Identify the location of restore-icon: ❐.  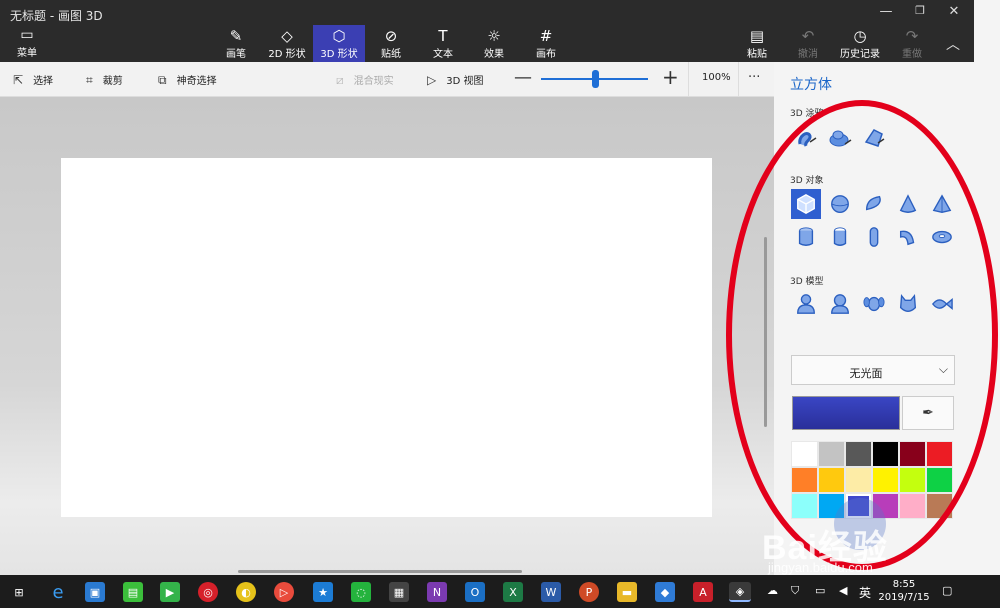
(920, 10).